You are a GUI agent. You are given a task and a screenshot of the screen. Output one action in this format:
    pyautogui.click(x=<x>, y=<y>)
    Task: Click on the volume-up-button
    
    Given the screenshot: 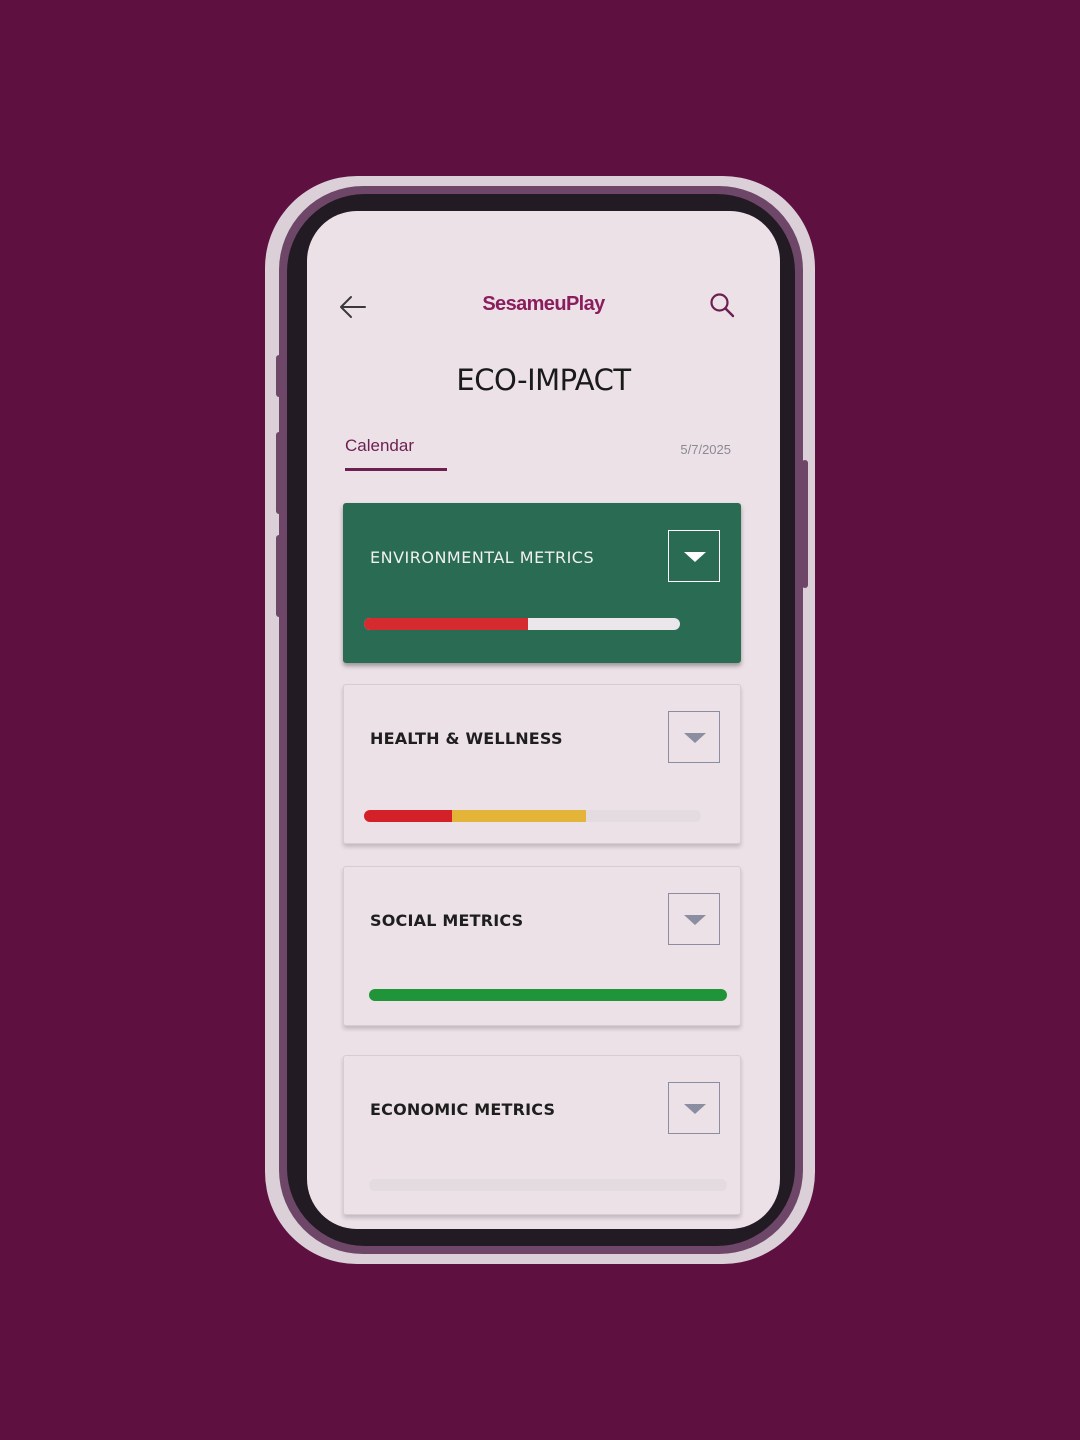 What is the action you would take?
    pyautogui.click(x=279, y=473)
    